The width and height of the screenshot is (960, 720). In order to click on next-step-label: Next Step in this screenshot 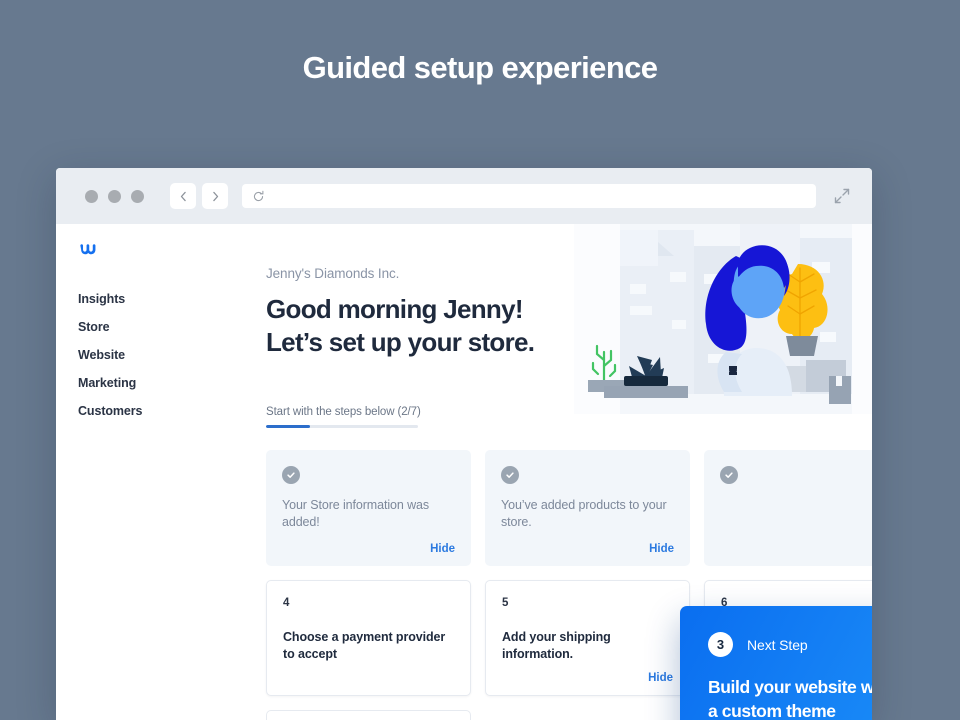, I will do `click(777, 644)`.